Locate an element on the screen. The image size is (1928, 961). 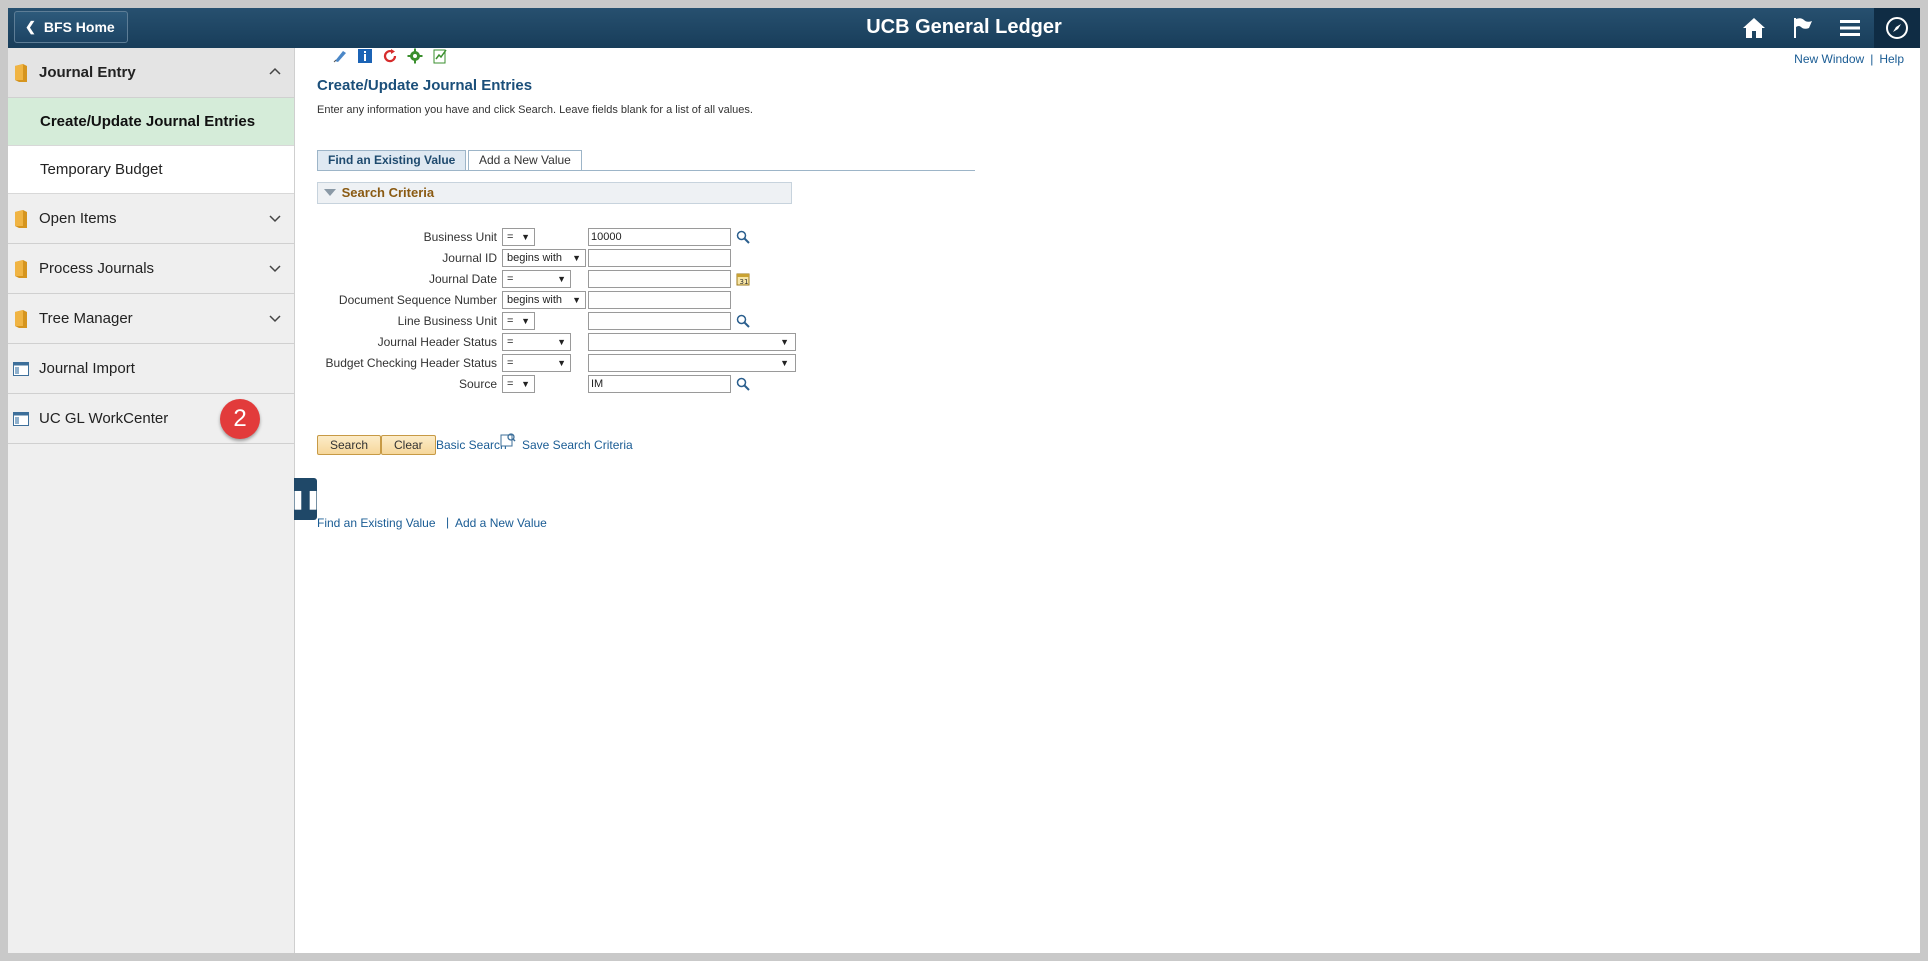
home-icon is located at coordinates (1754, 28).